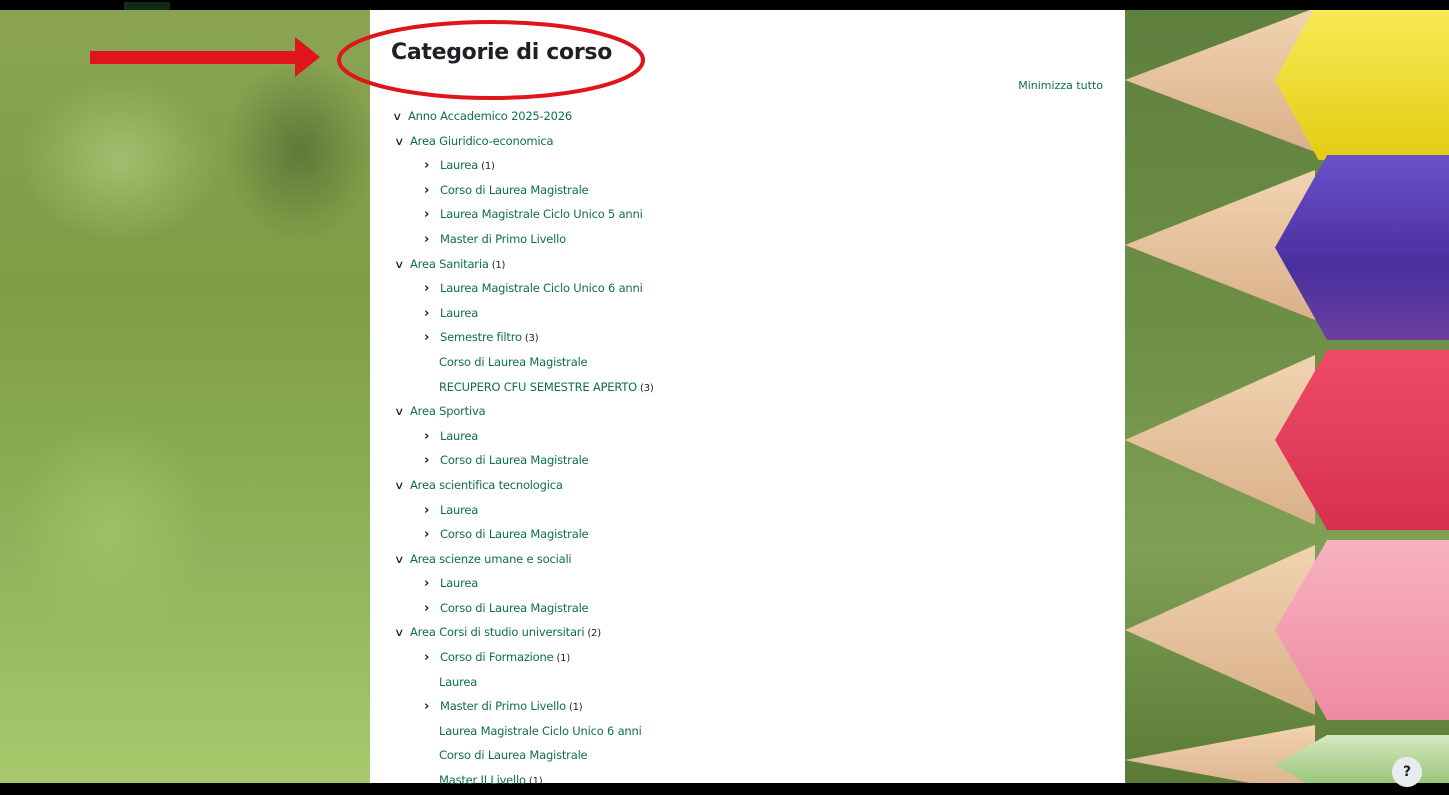 The image size is (1449, 795). What do you see at coordinates (744, 411) in the screenshot?
I see `tree-row: ∨ Area Sportiva` at bounding box center [744, 411].